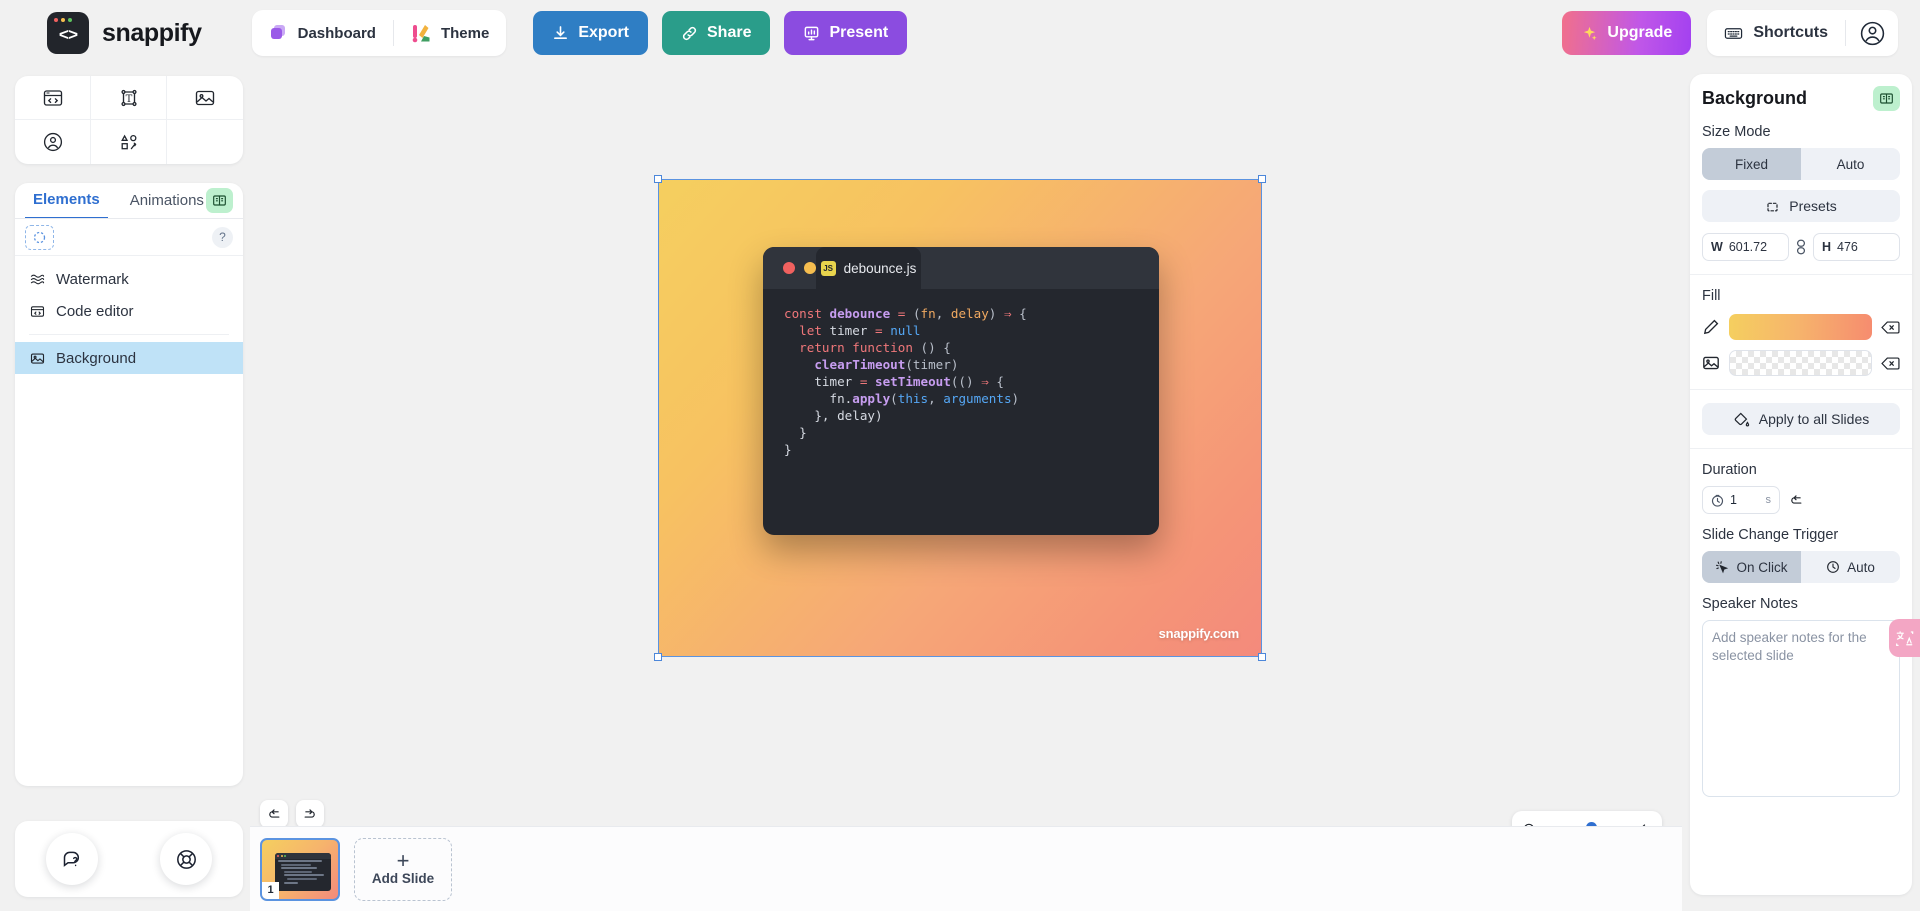 This screenshot has height=911, width=1920. Describe the element at coordinates (1801, 247) in the screenshot. I see `link-chain-icon` at that location.